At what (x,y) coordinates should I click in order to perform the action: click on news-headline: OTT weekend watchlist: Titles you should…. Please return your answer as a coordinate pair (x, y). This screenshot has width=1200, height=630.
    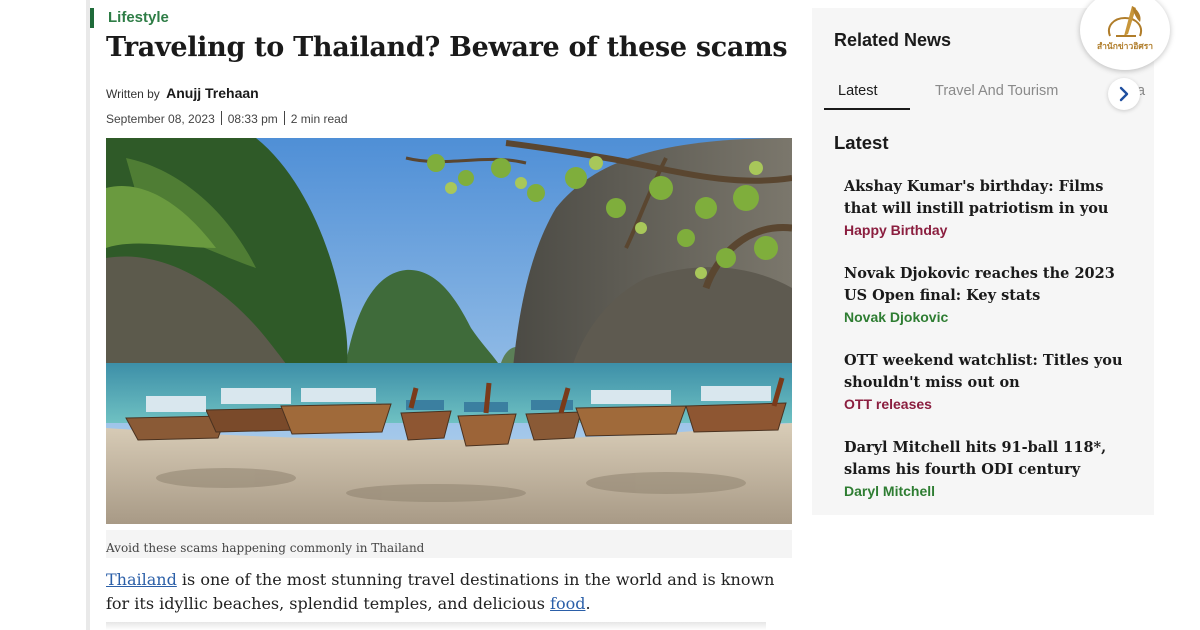
    Looking at the image, I should click on (989, 372).